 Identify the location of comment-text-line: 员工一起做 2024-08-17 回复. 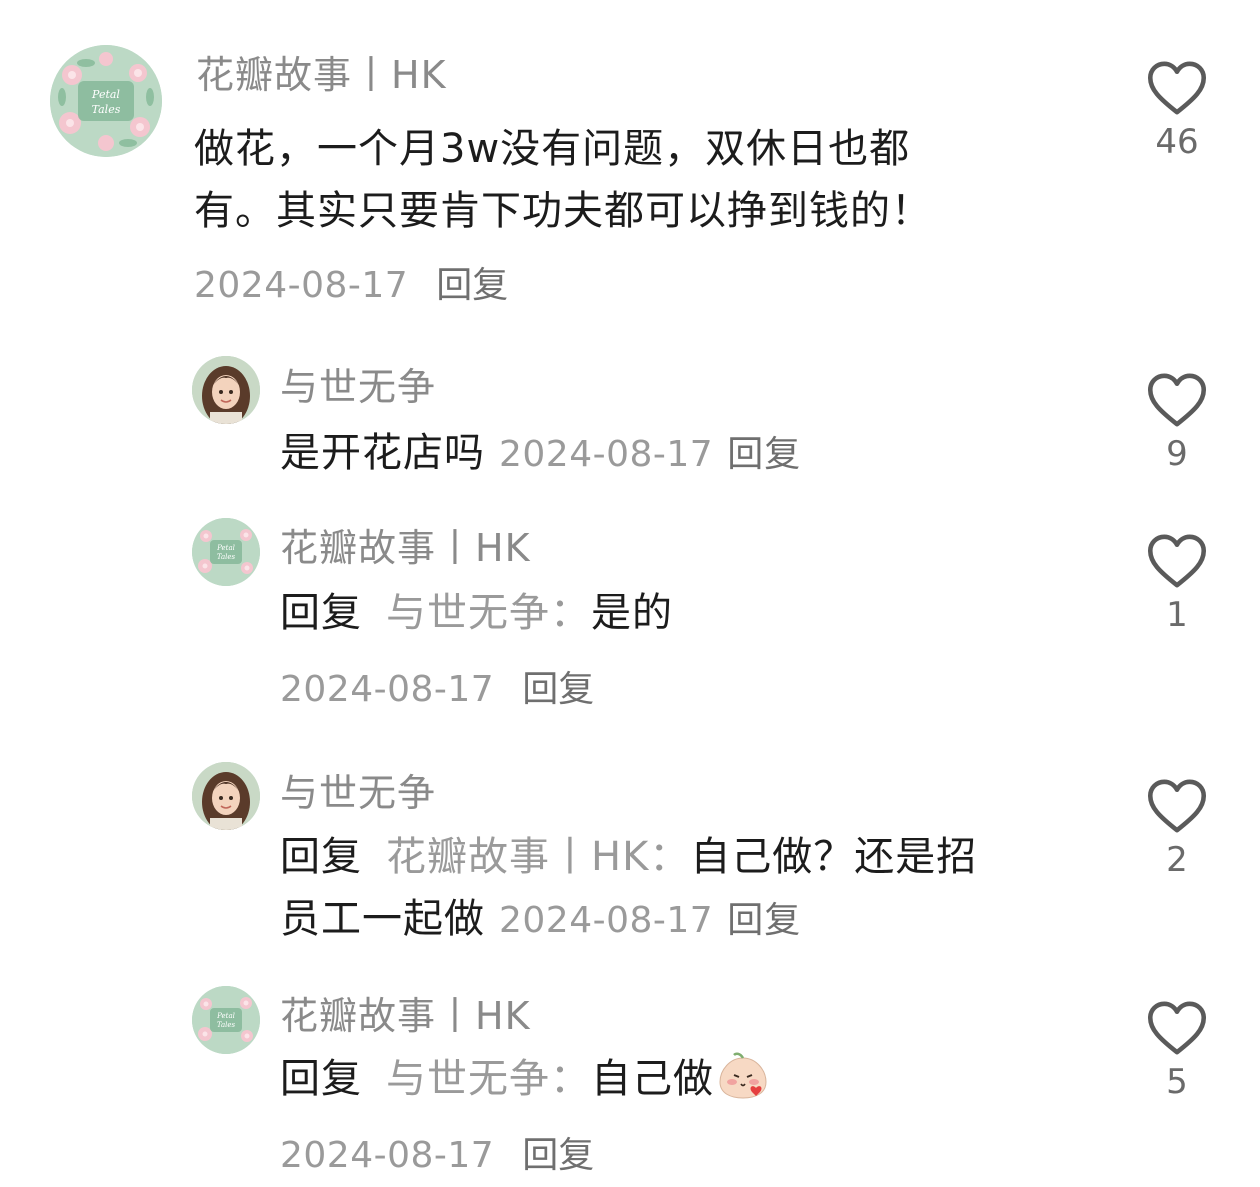
(628, 920).